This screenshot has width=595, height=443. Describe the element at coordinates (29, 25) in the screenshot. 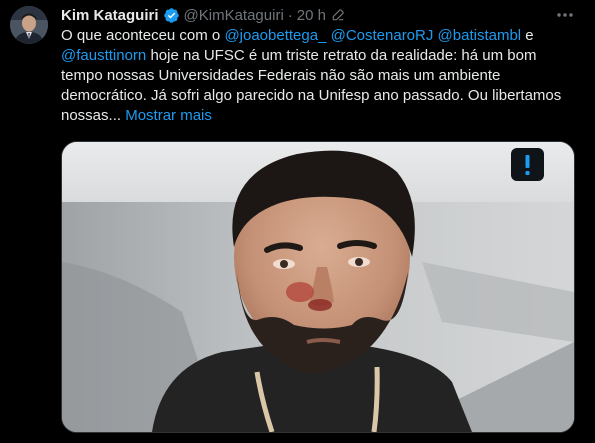

I see `avatar` at that location.